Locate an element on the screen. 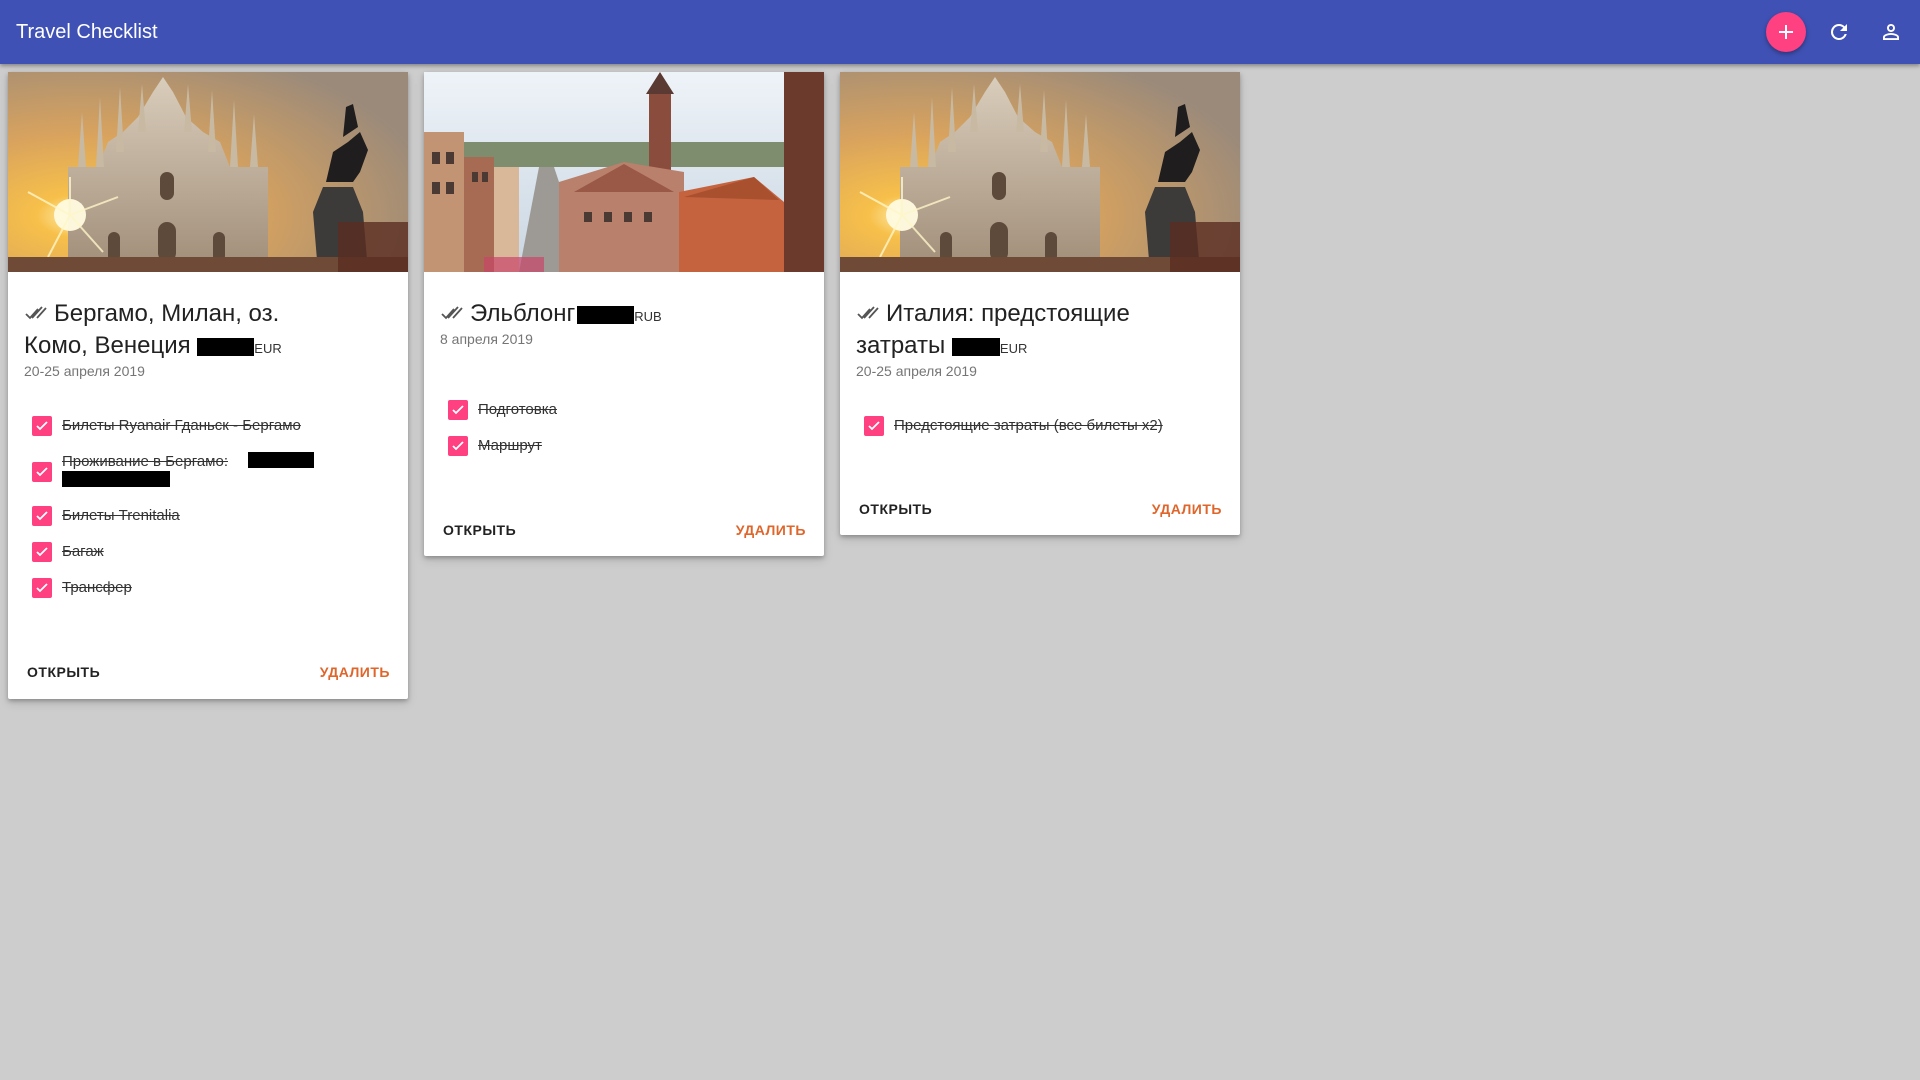 The height and width of the screenshot is (1080, 1920). trip-title-line1: Бергамо, Милан, оз. is located at coordinates (167, 313).